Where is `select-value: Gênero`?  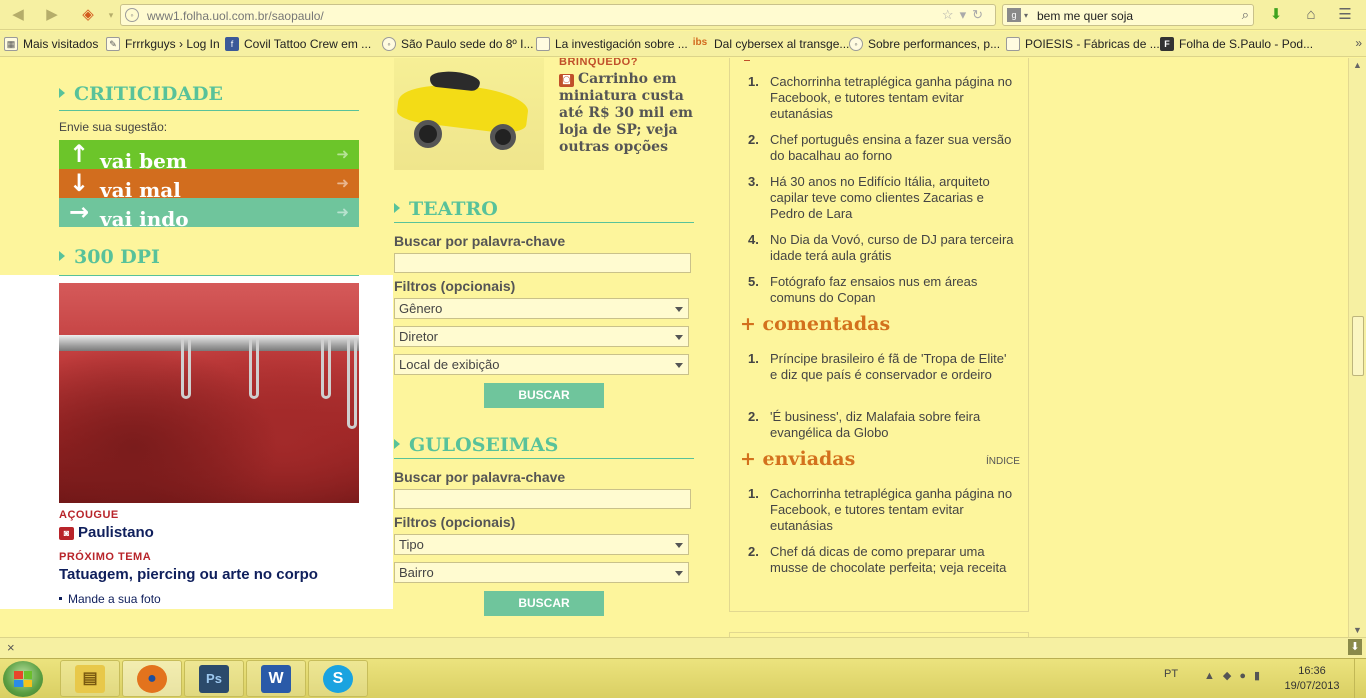
select-value: Gênero is located at coordinates (421, 308).